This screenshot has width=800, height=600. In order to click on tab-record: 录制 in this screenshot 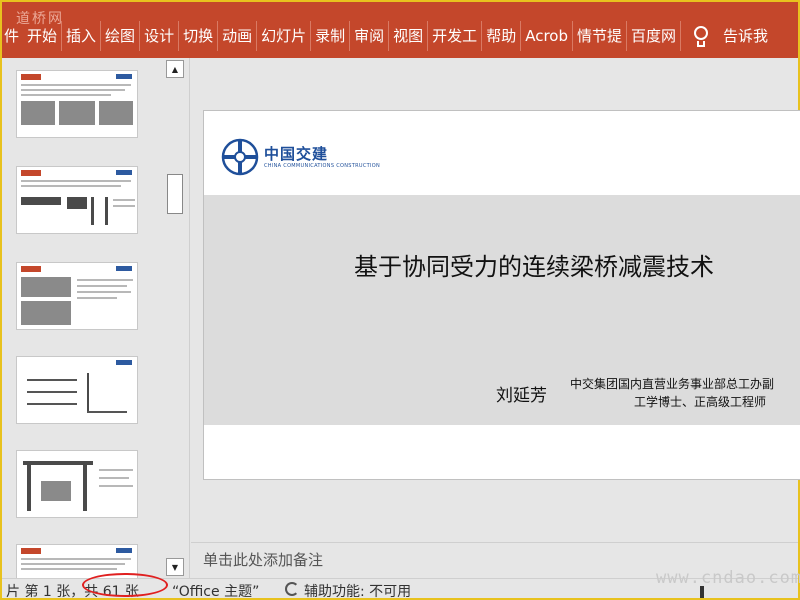, I will do `click(331, 36)`.